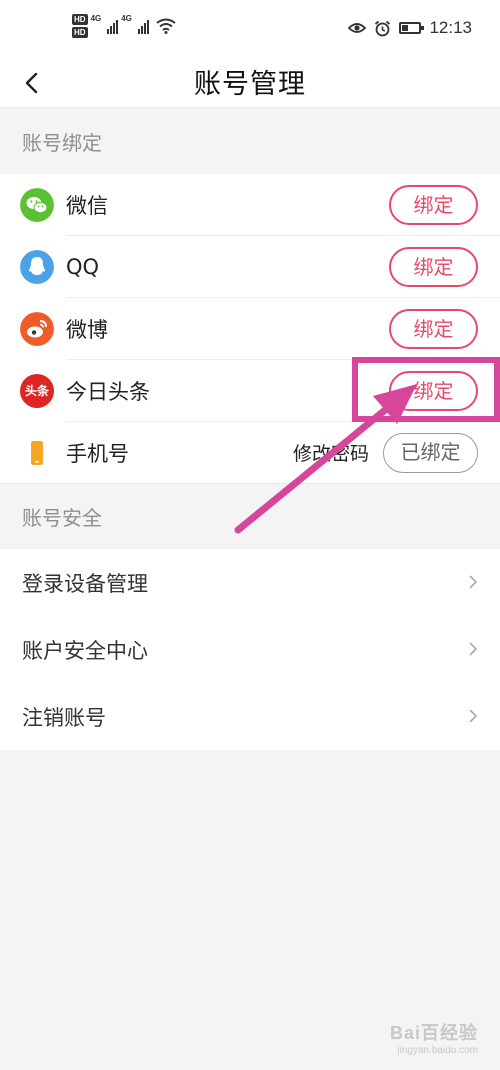  I want to click on account-name: 微信, so click(87, 205).